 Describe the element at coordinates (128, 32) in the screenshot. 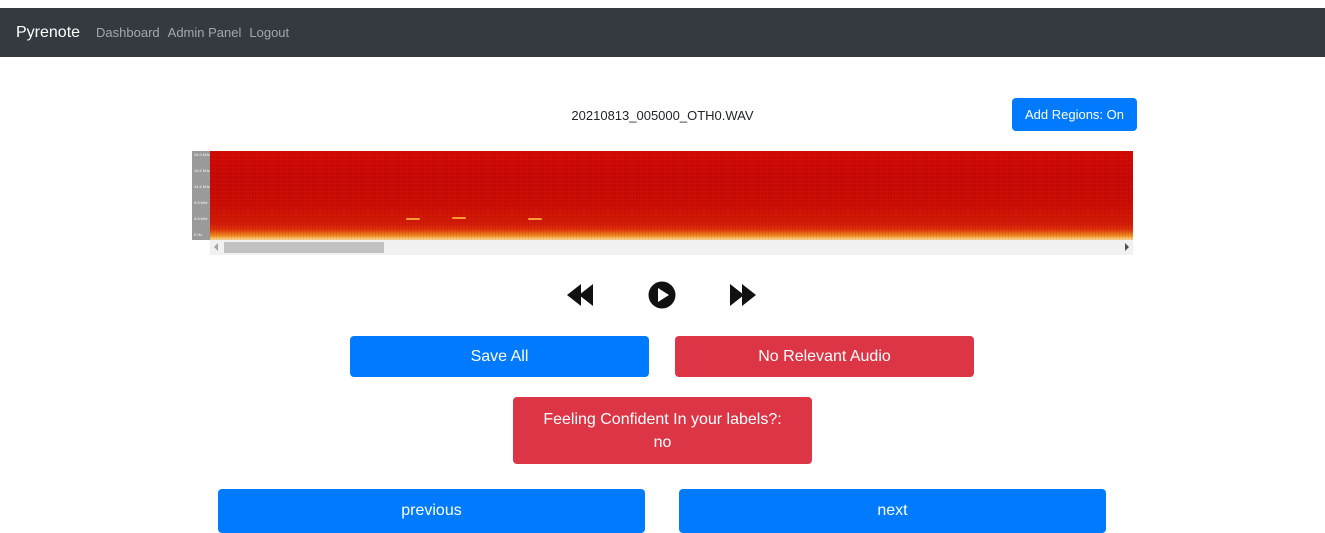

I see `nav-link-dashboard: Dashboard` at that location.